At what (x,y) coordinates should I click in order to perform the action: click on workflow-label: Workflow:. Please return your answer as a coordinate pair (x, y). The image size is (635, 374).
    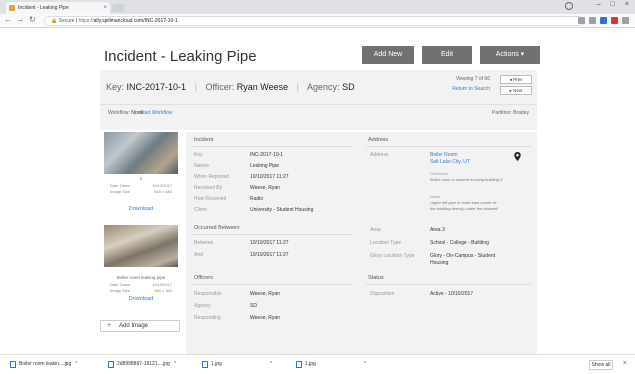
    Looking at the image, I should click on (119, 113).